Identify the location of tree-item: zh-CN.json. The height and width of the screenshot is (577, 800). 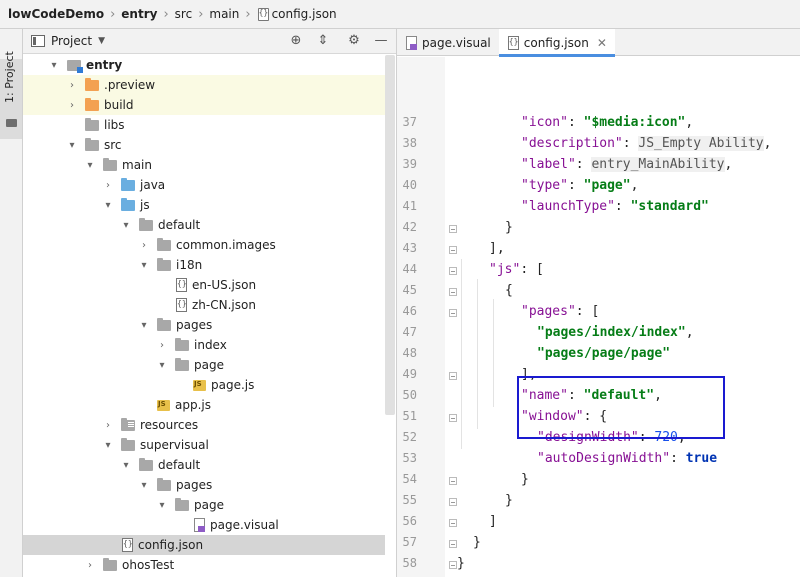
(204, 305).